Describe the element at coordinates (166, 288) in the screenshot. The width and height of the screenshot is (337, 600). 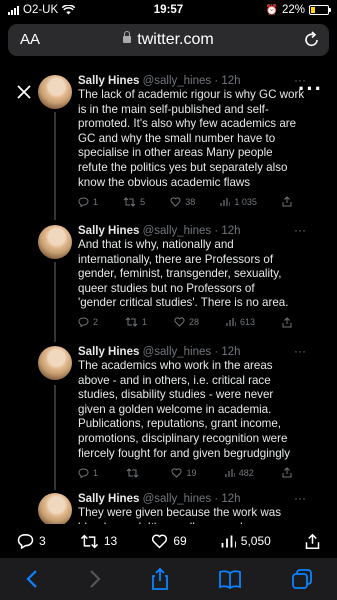
I see `tweet-line: queer studies but no Professors of` at that location.